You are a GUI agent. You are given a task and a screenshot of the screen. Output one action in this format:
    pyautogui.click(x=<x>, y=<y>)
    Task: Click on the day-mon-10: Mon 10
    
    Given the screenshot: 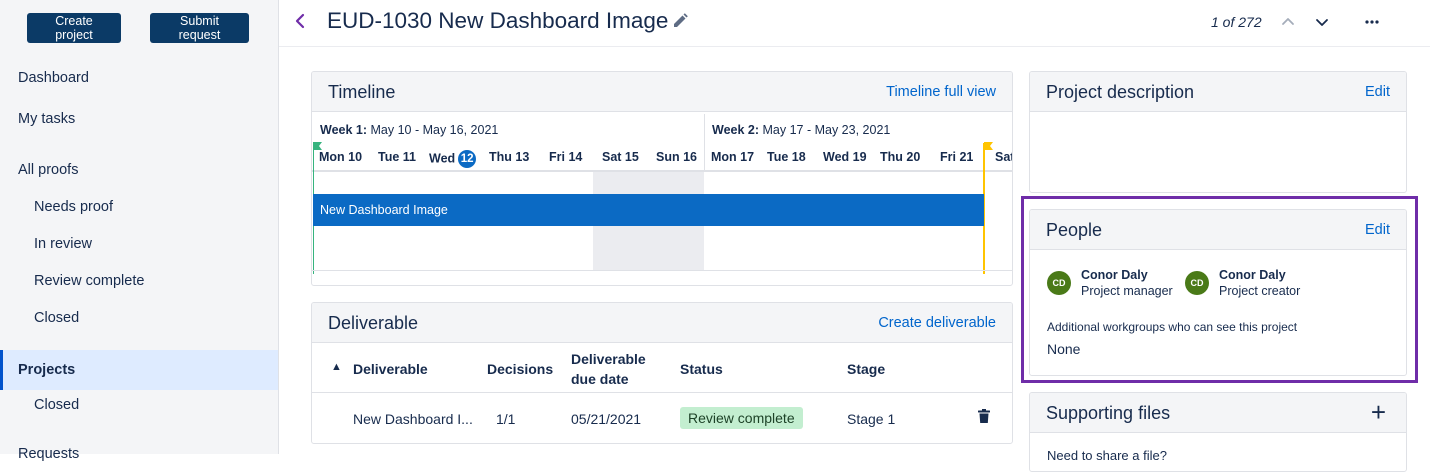 What is the action you would take?
    pyautogui.click(x=341, y=157)
    